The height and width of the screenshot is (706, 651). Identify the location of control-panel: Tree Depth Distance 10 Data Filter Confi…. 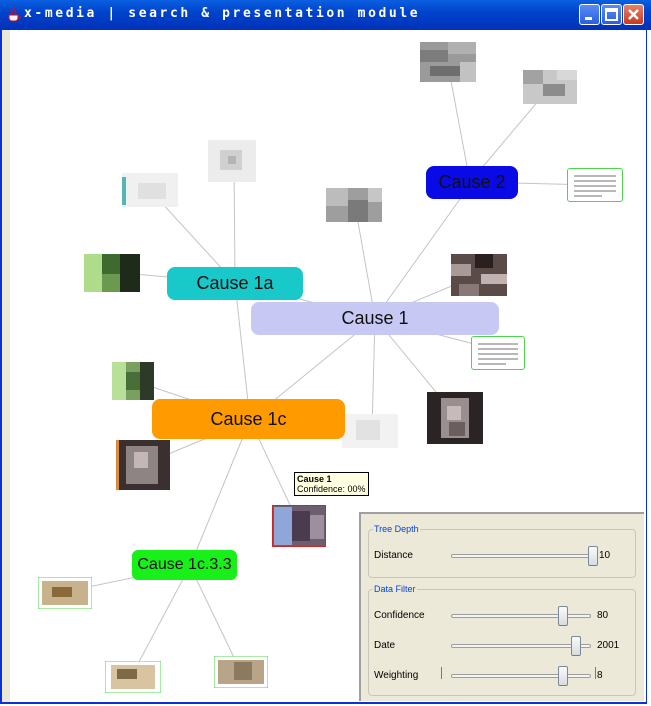
(501, 606).